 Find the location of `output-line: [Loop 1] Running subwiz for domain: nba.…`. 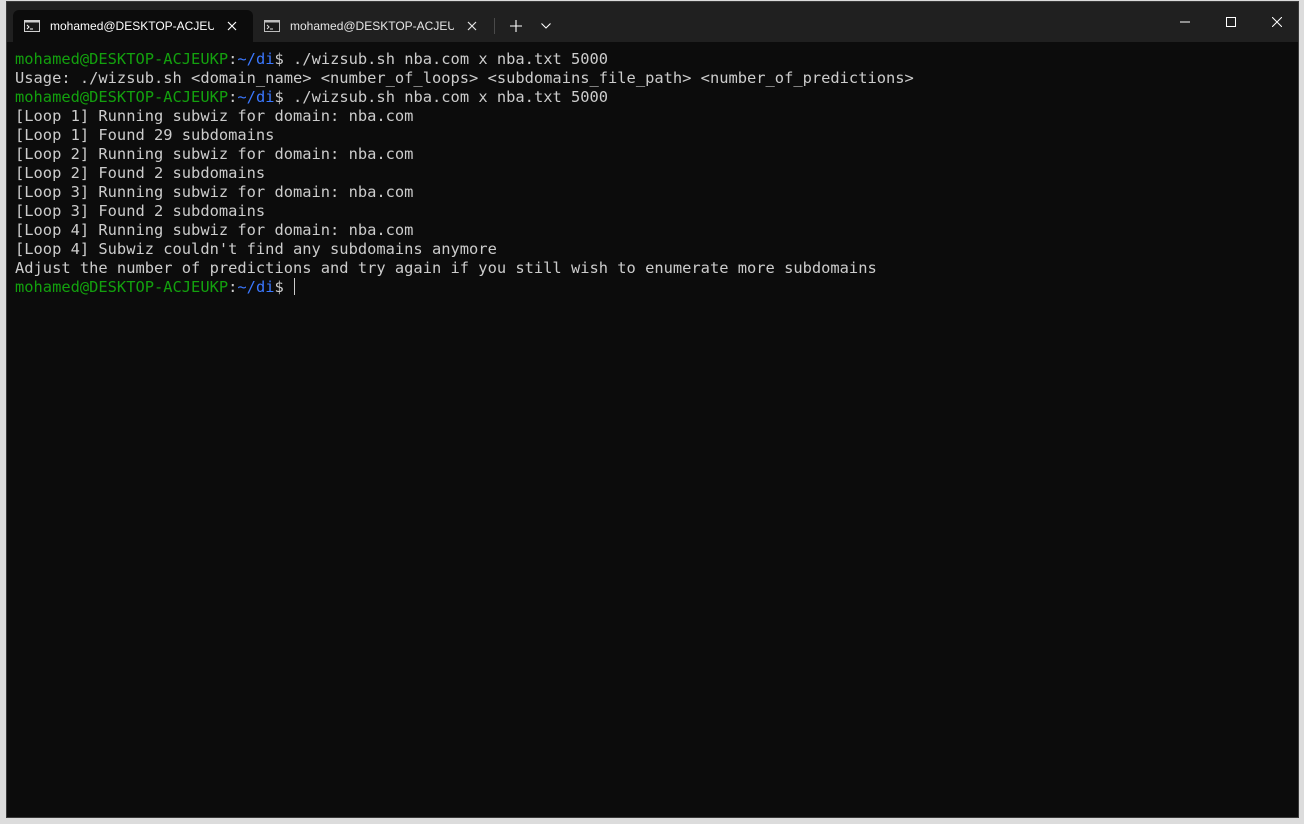

output-line: [Loop 1] Running subwiz for domain: nba.… is located at coordinates (214, 116).